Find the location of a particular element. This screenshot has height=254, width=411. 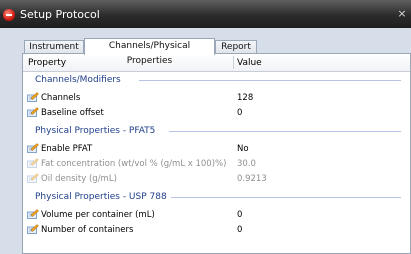

grid-header: Property Value is located at coordinates (216, 63).